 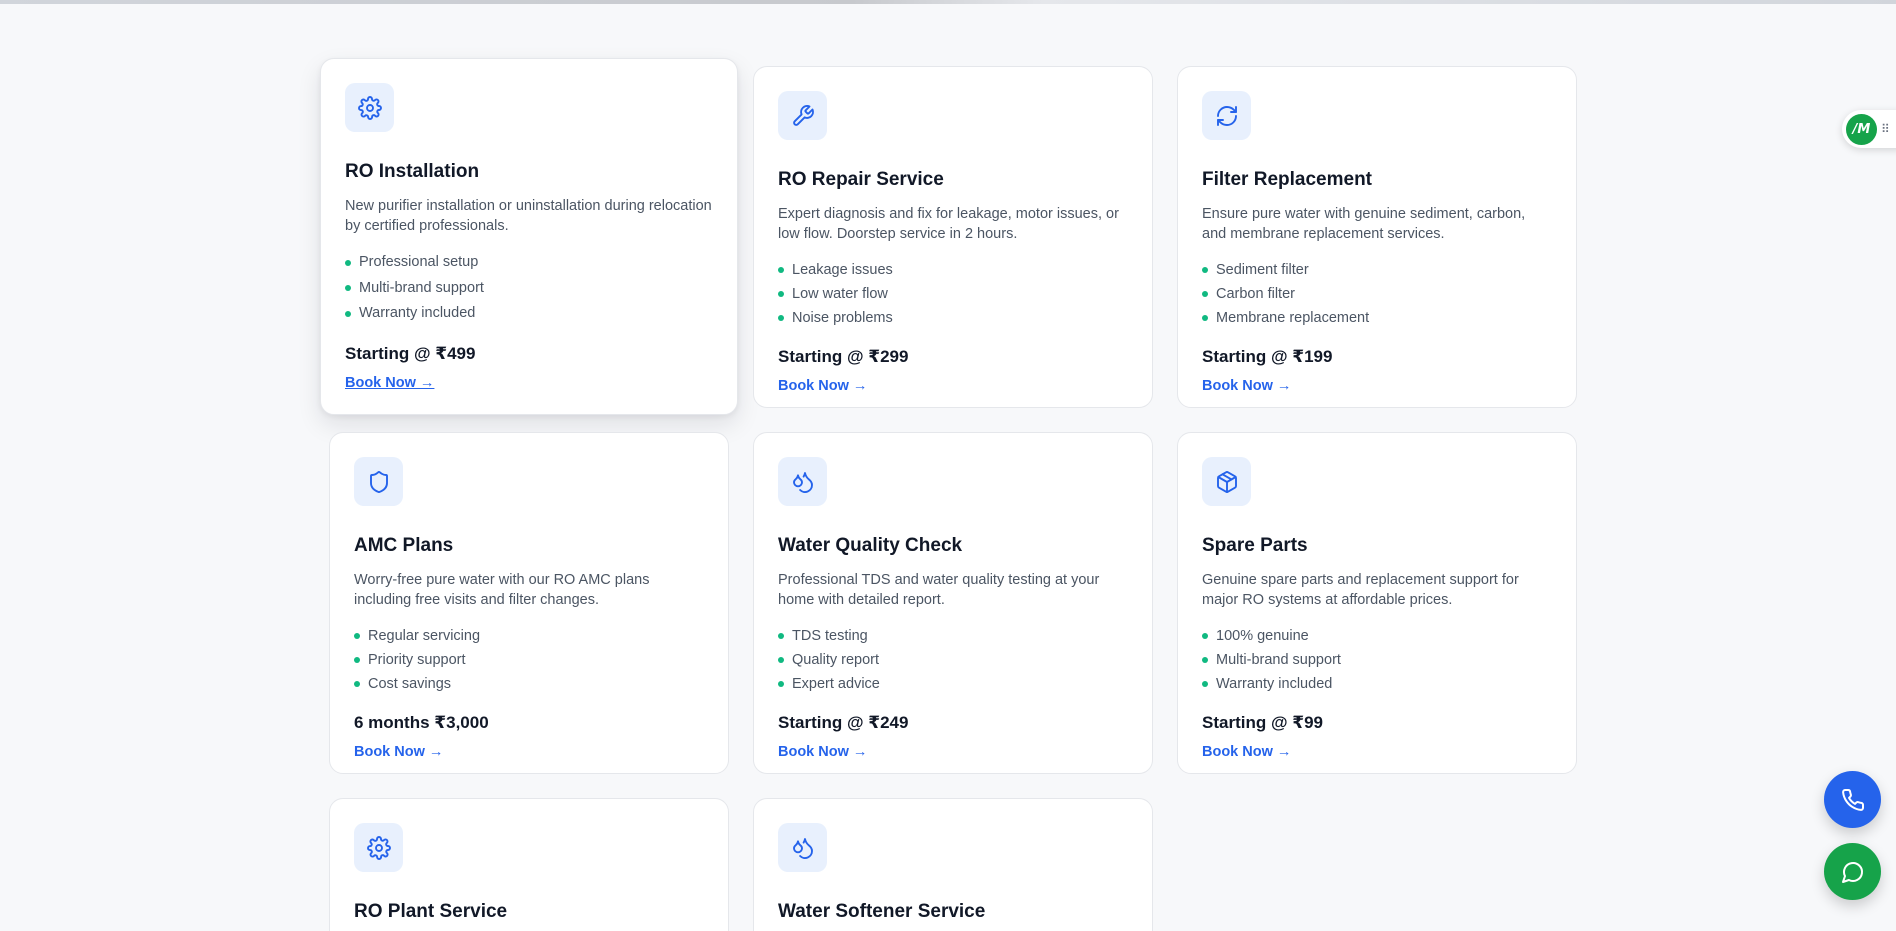 I want to click on feature-item: Expert advice, so click(x=953, y=684).